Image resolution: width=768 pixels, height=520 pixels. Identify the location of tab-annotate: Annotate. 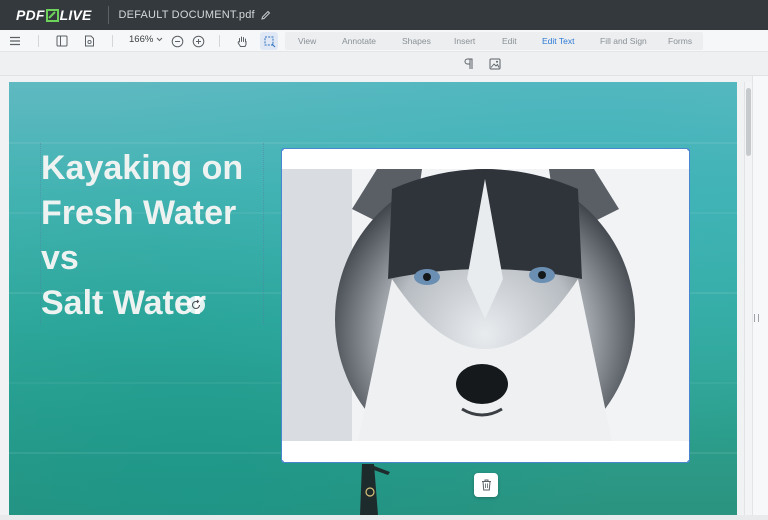
(359, 41).